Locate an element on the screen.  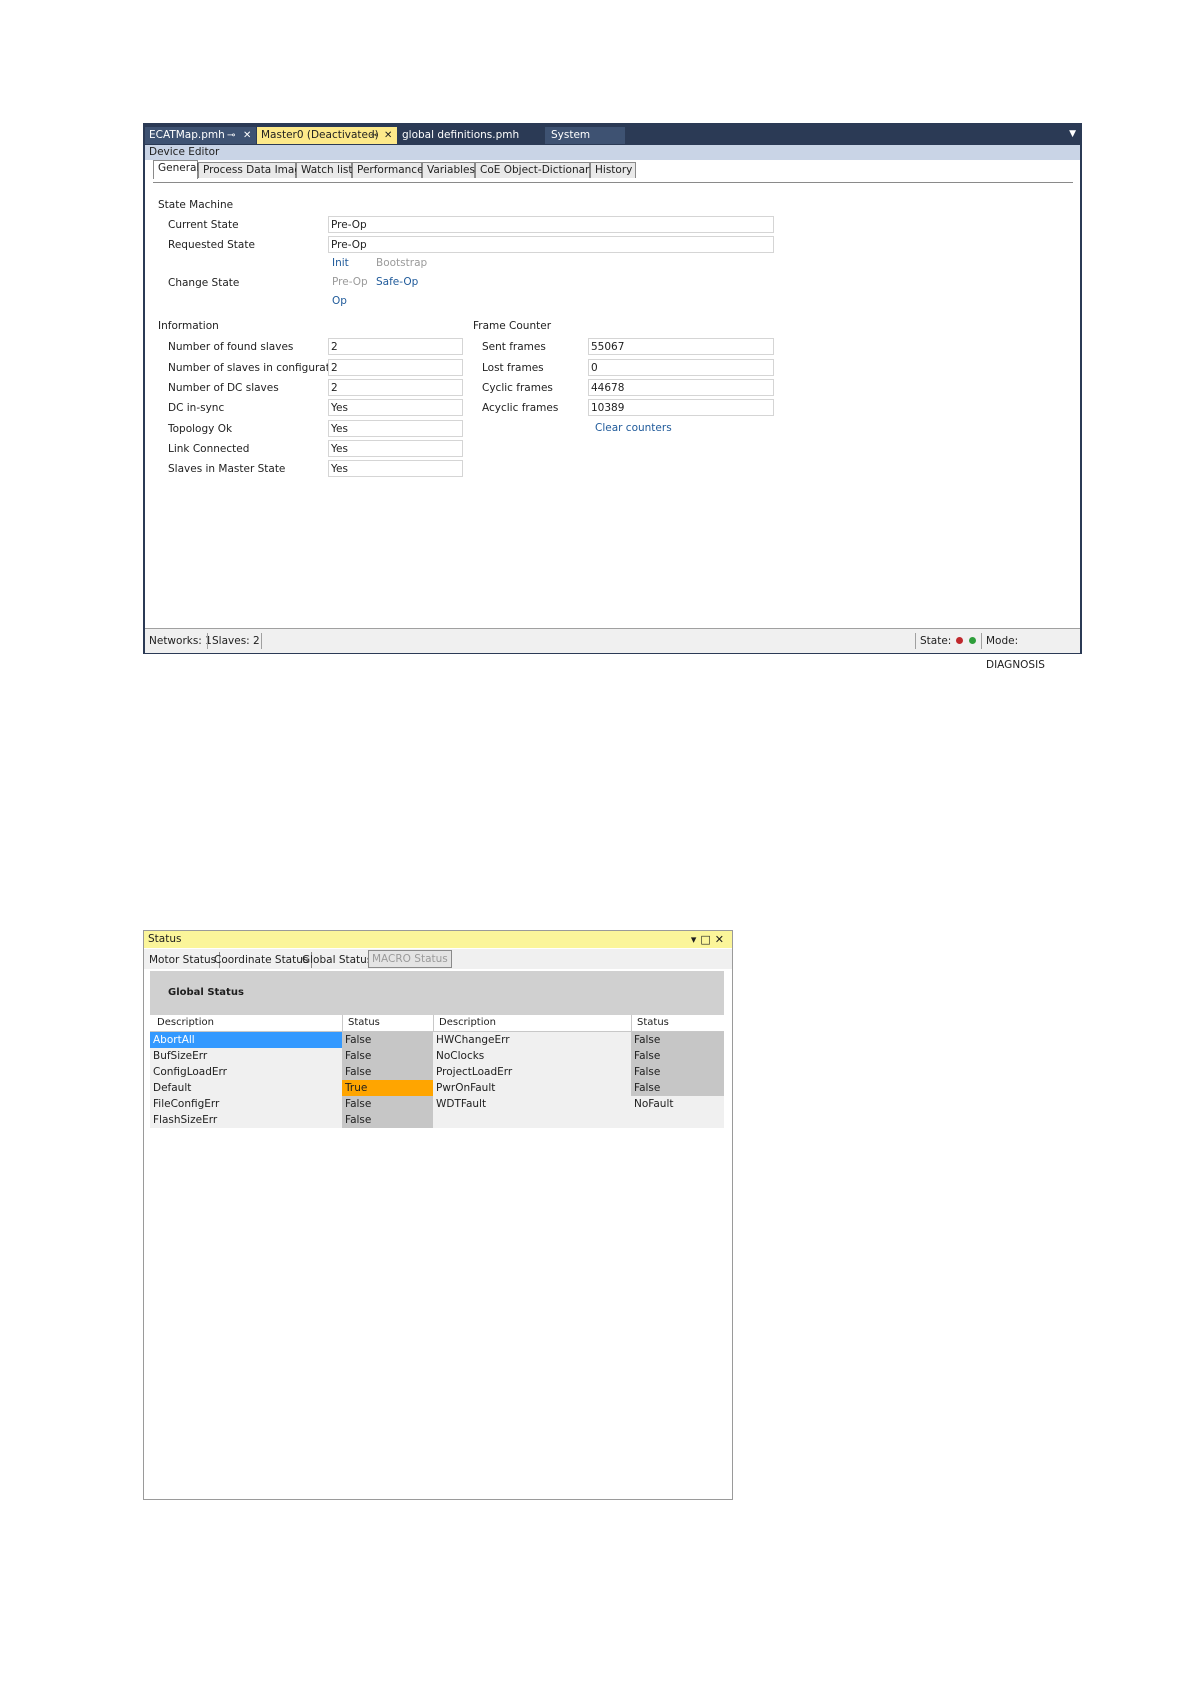
tab-watch-list: Watch list is located at coordinates (324, 170).